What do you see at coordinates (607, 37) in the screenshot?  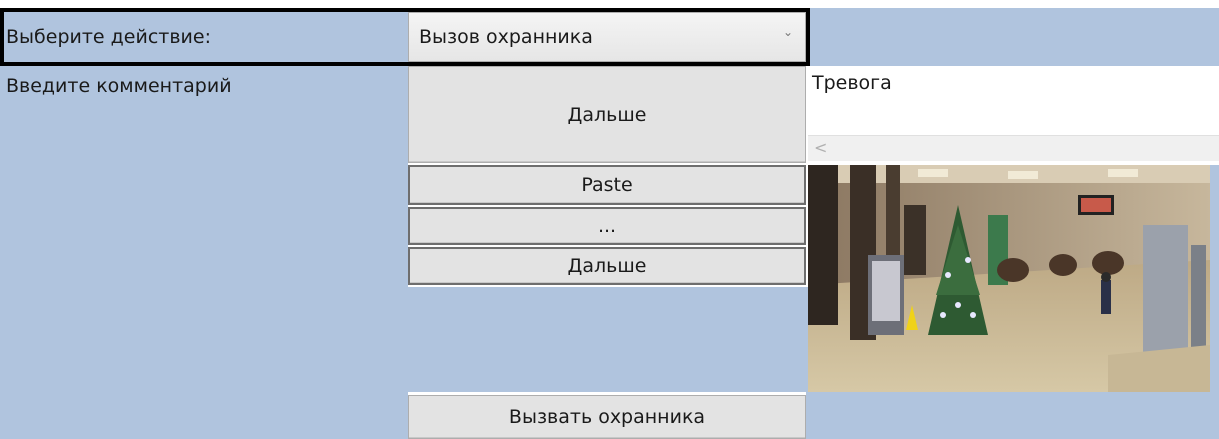 I see `action-select: Вызов охранника ⌄` at bounding box center [607, 37].